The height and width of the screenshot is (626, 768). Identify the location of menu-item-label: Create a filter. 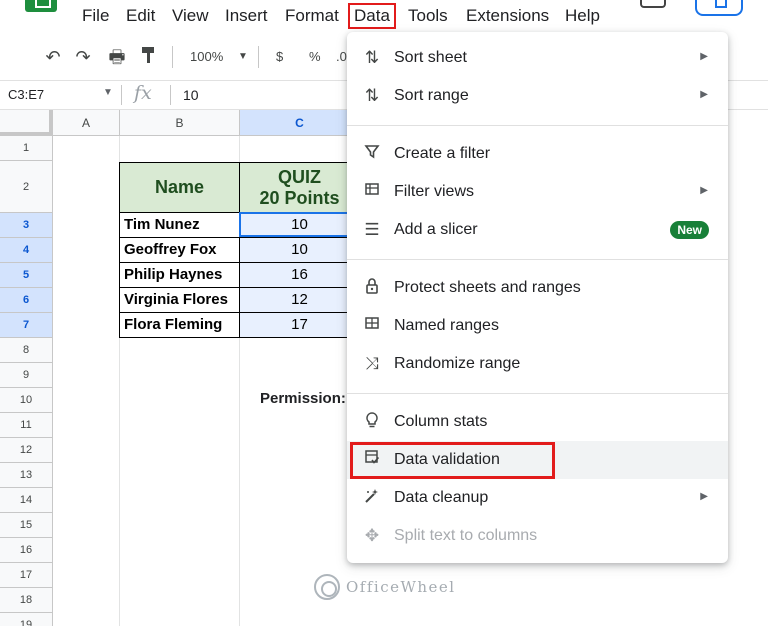
(442, 153).